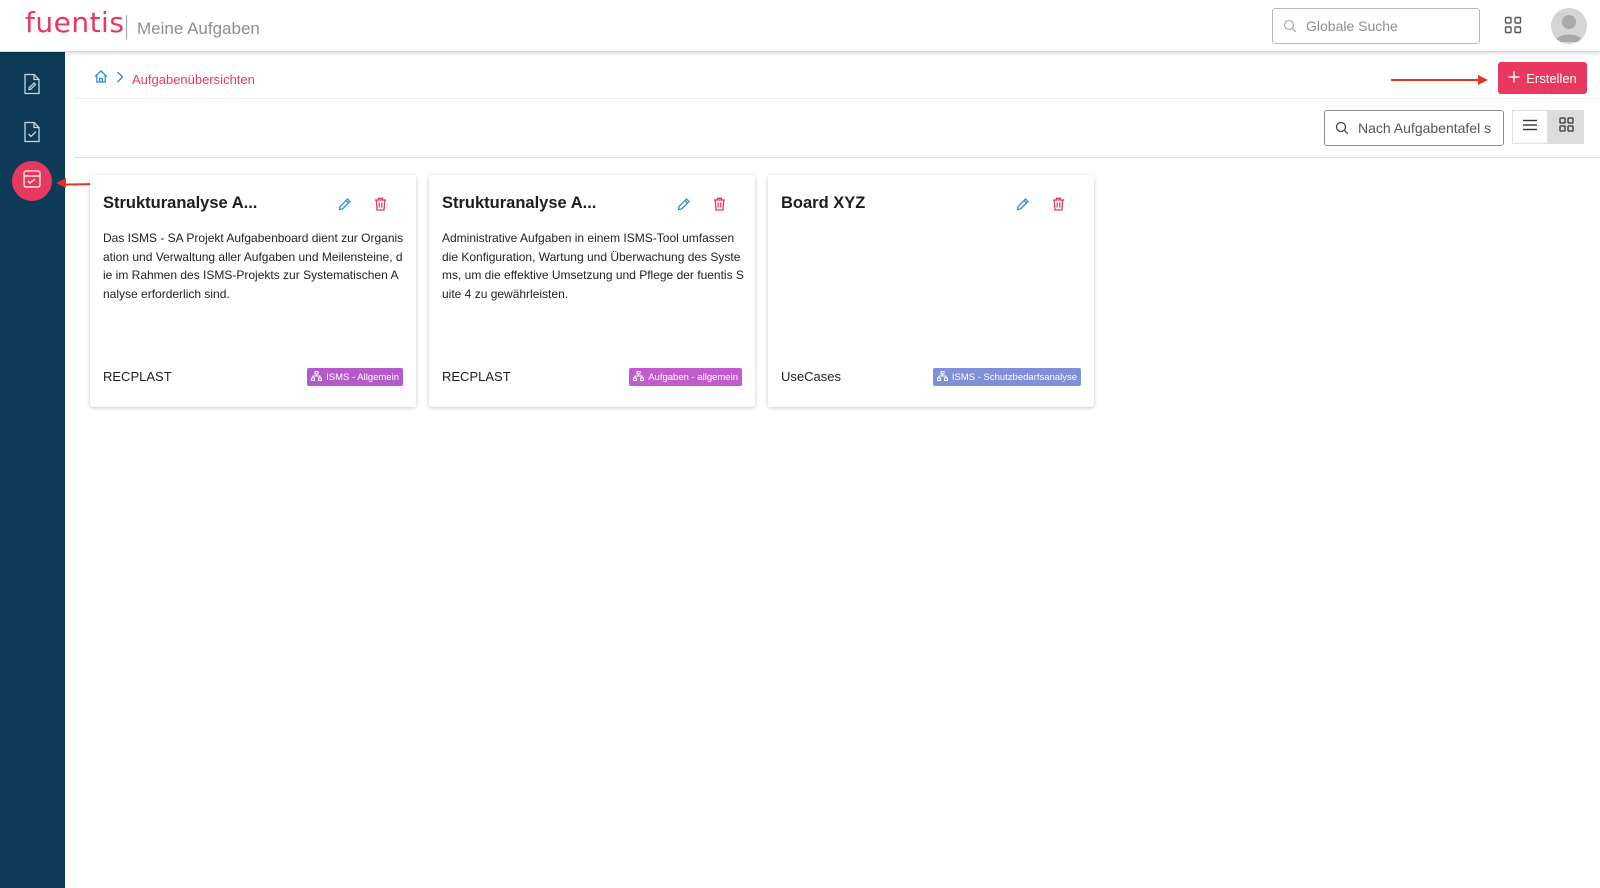  I want to click on card-tag: Aufgaben - allgemein, so click(685, 377).